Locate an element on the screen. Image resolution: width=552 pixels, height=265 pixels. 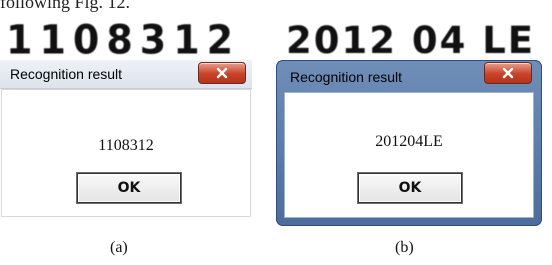
plate-image-a: 1108312 is located at coordinates (123, 40).